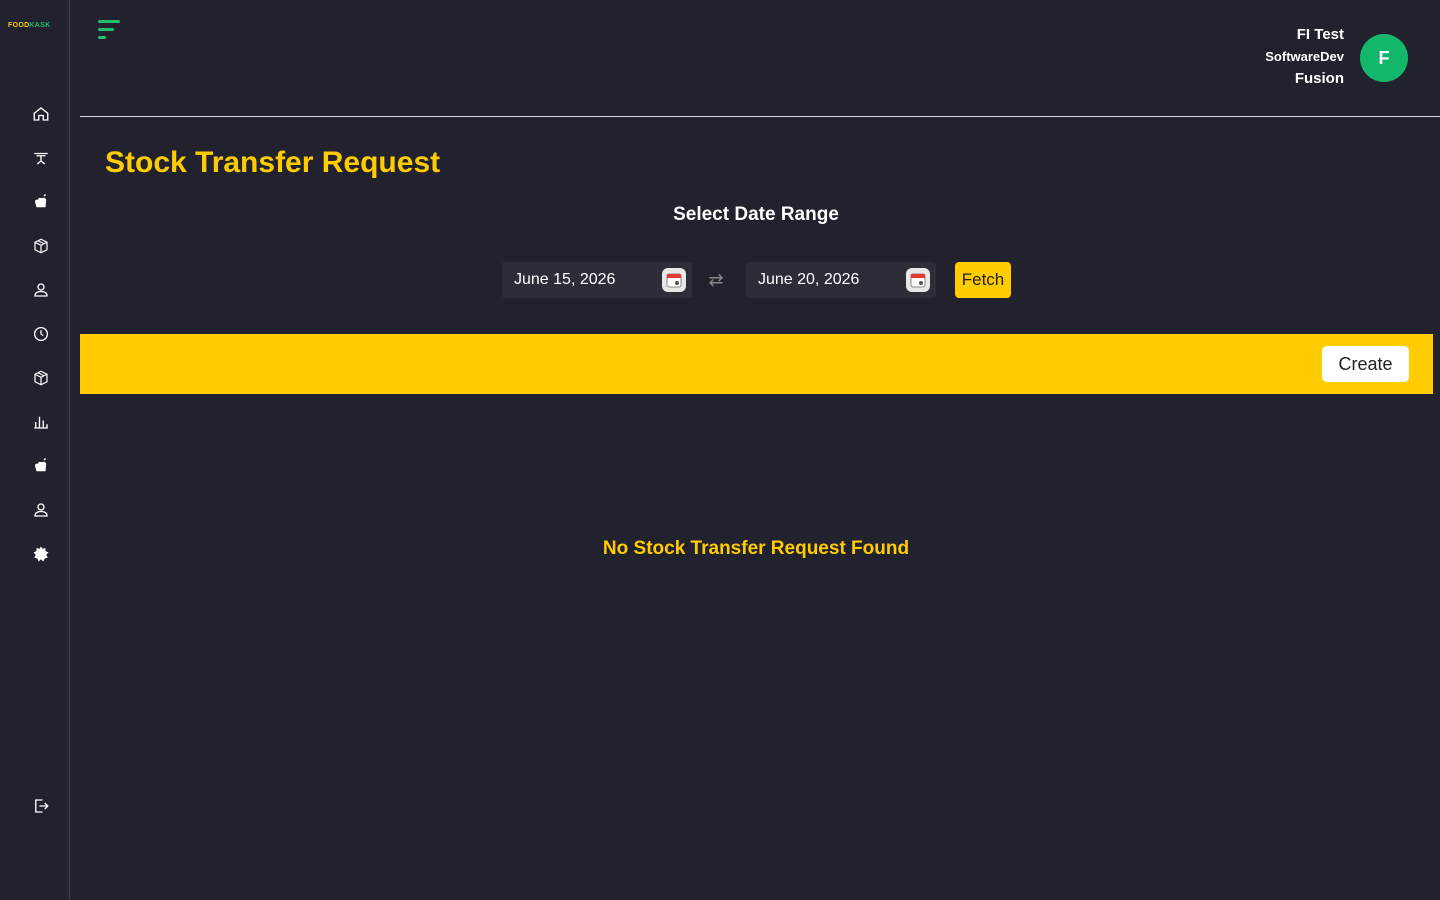 Image resolution: width=1440 pixels, height=900 pixels. Describe the element at coordinates (716, 280) in the screenshot. I see `swap-arrows-icon: ⇄` at that location.